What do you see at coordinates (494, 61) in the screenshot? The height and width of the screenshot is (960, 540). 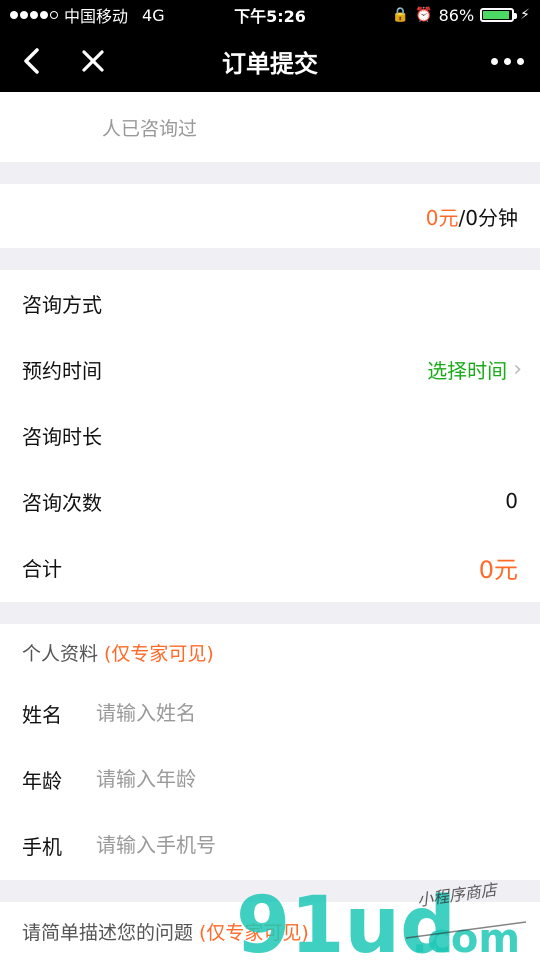 I see `more-icon` at bounding box center [494, 61].